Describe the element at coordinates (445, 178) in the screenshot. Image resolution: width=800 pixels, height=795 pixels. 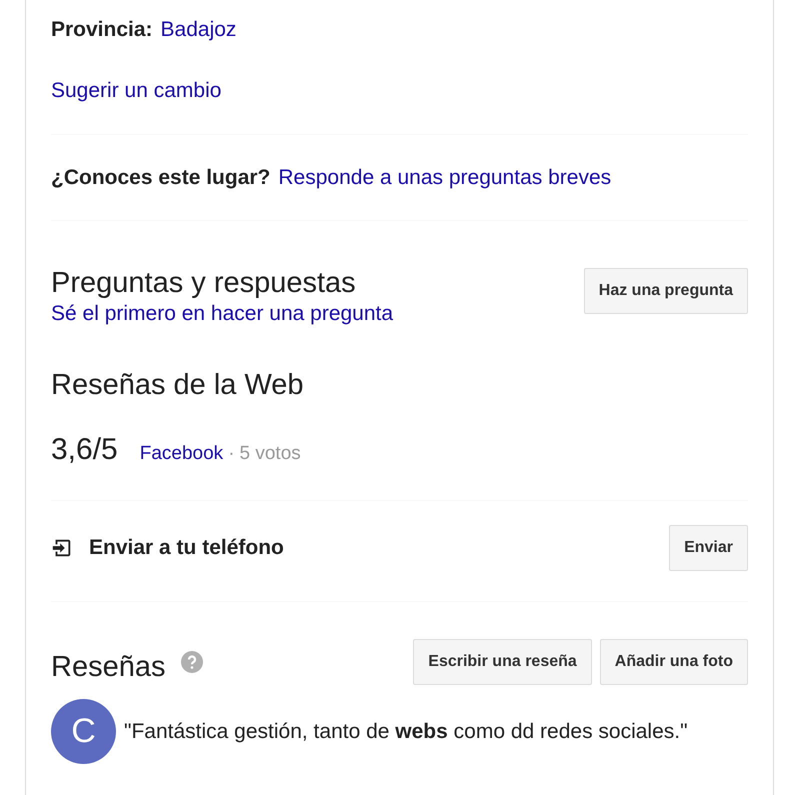
I see `answer-questions-link: Responde a unas preguntas breves` at that location.